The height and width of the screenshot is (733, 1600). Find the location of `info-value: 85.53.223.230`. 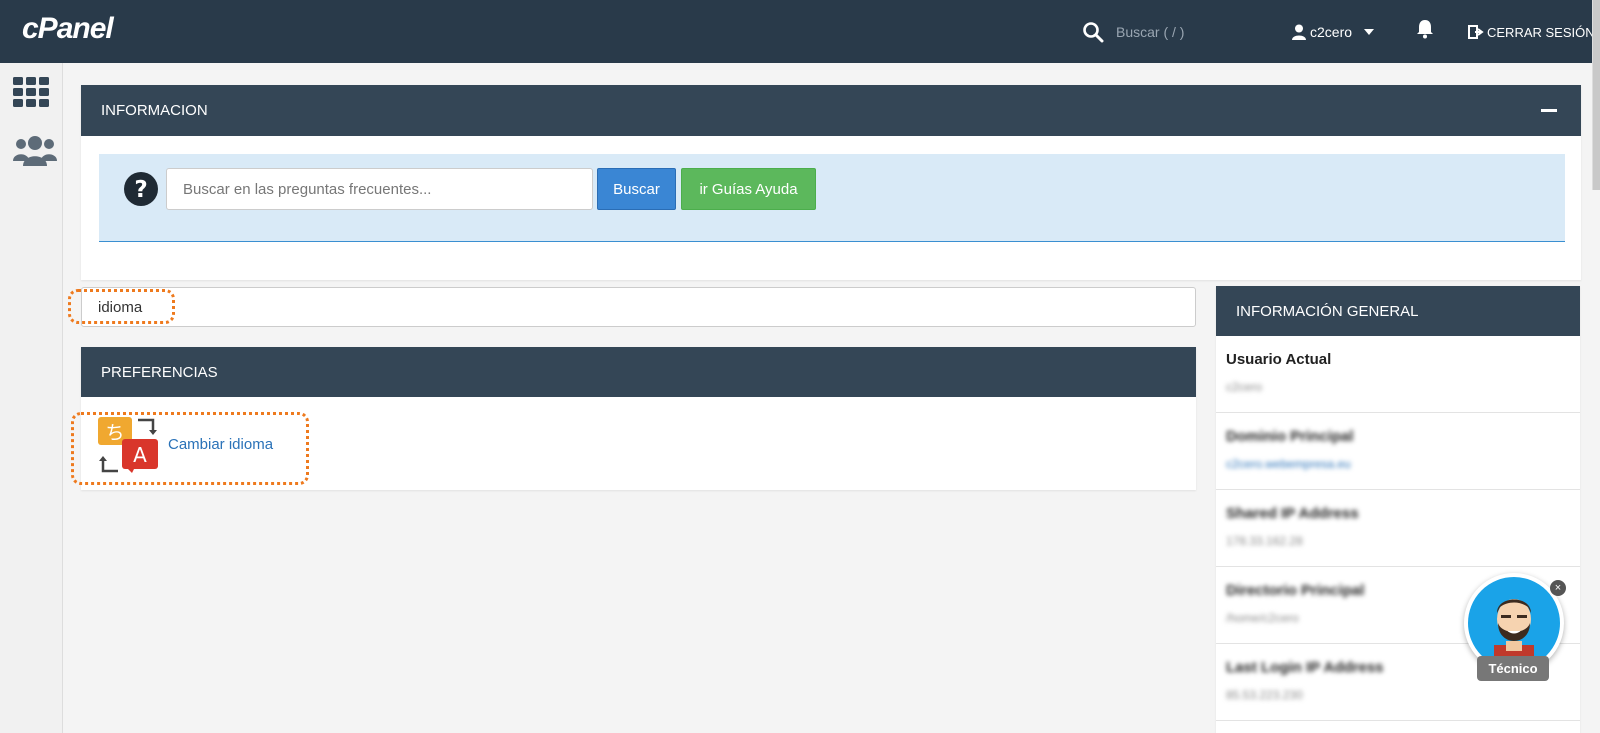

info-value: 85.53.223.230 is located at coordinates (1264, 695).